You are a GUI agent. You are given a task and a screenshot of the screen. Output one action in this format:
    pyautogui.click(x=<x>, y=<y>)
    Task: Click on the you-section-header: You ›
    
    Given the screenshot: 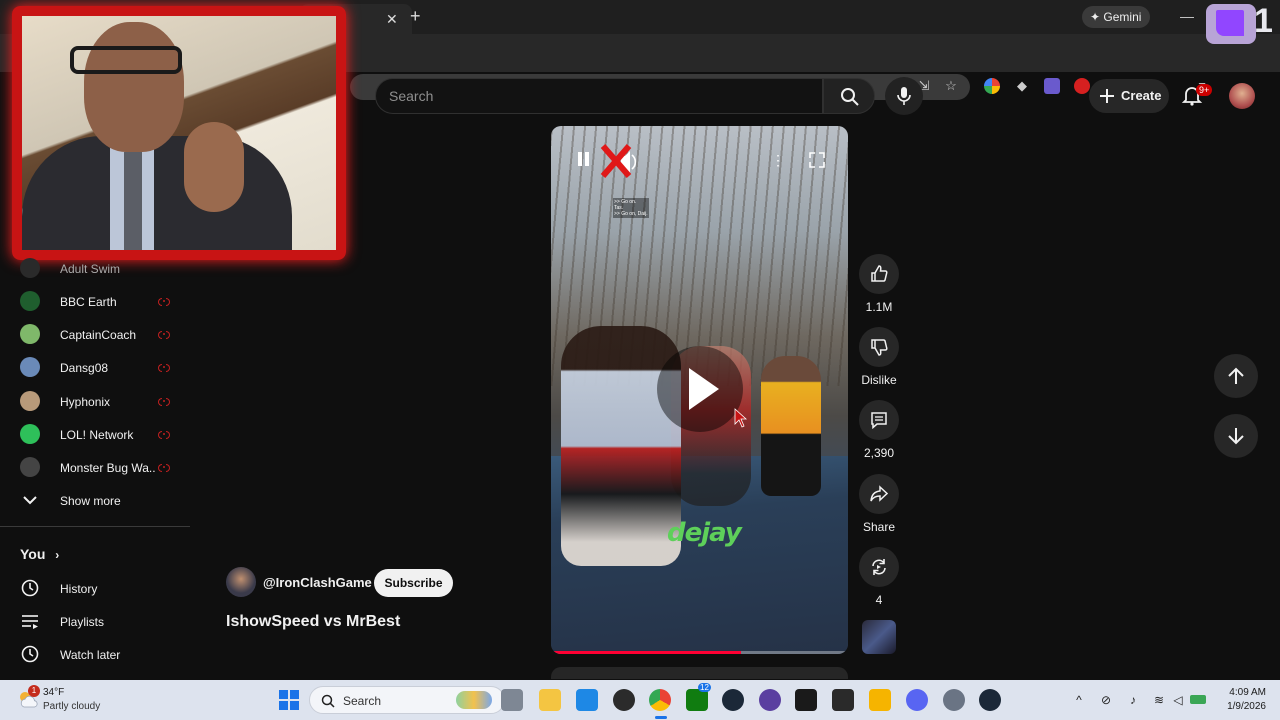 What is the action you would take?
    pyautogui.click(x=39, y=554)
    